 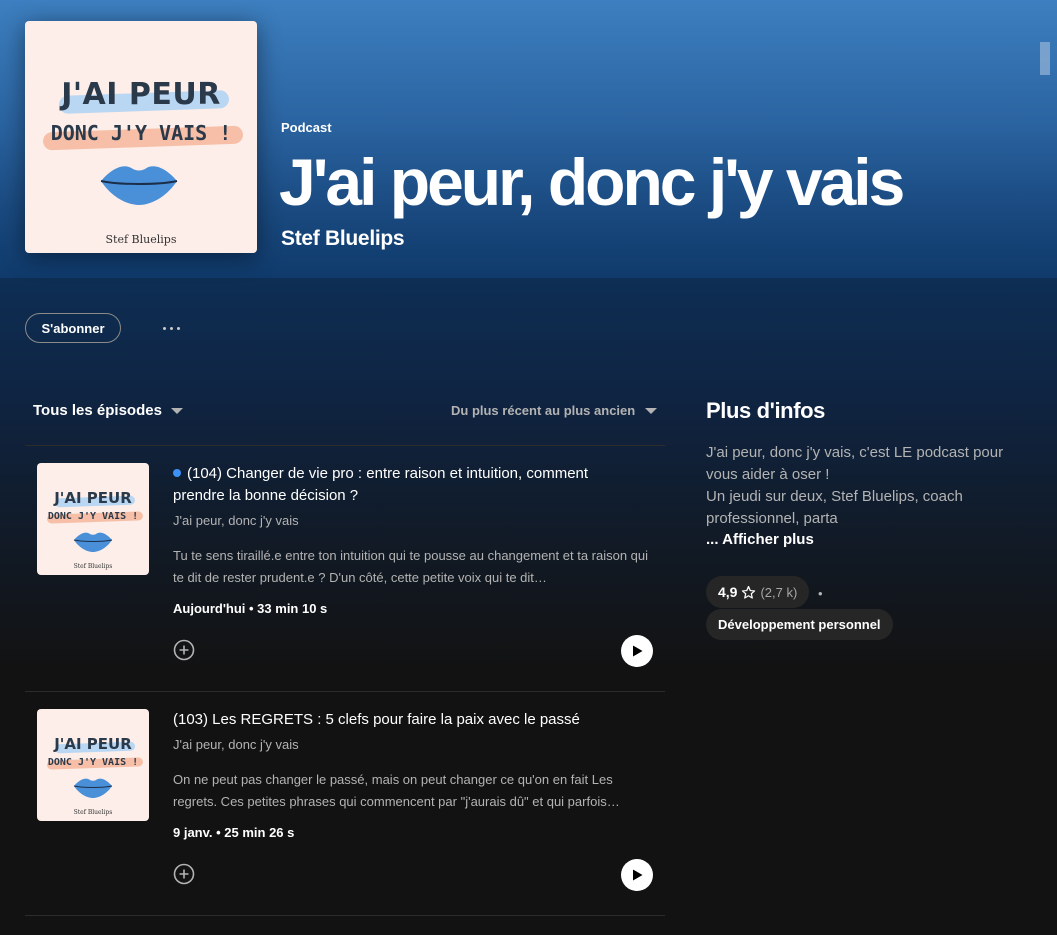 I want to click on more-dots-icon, so click(x=164, y=328).